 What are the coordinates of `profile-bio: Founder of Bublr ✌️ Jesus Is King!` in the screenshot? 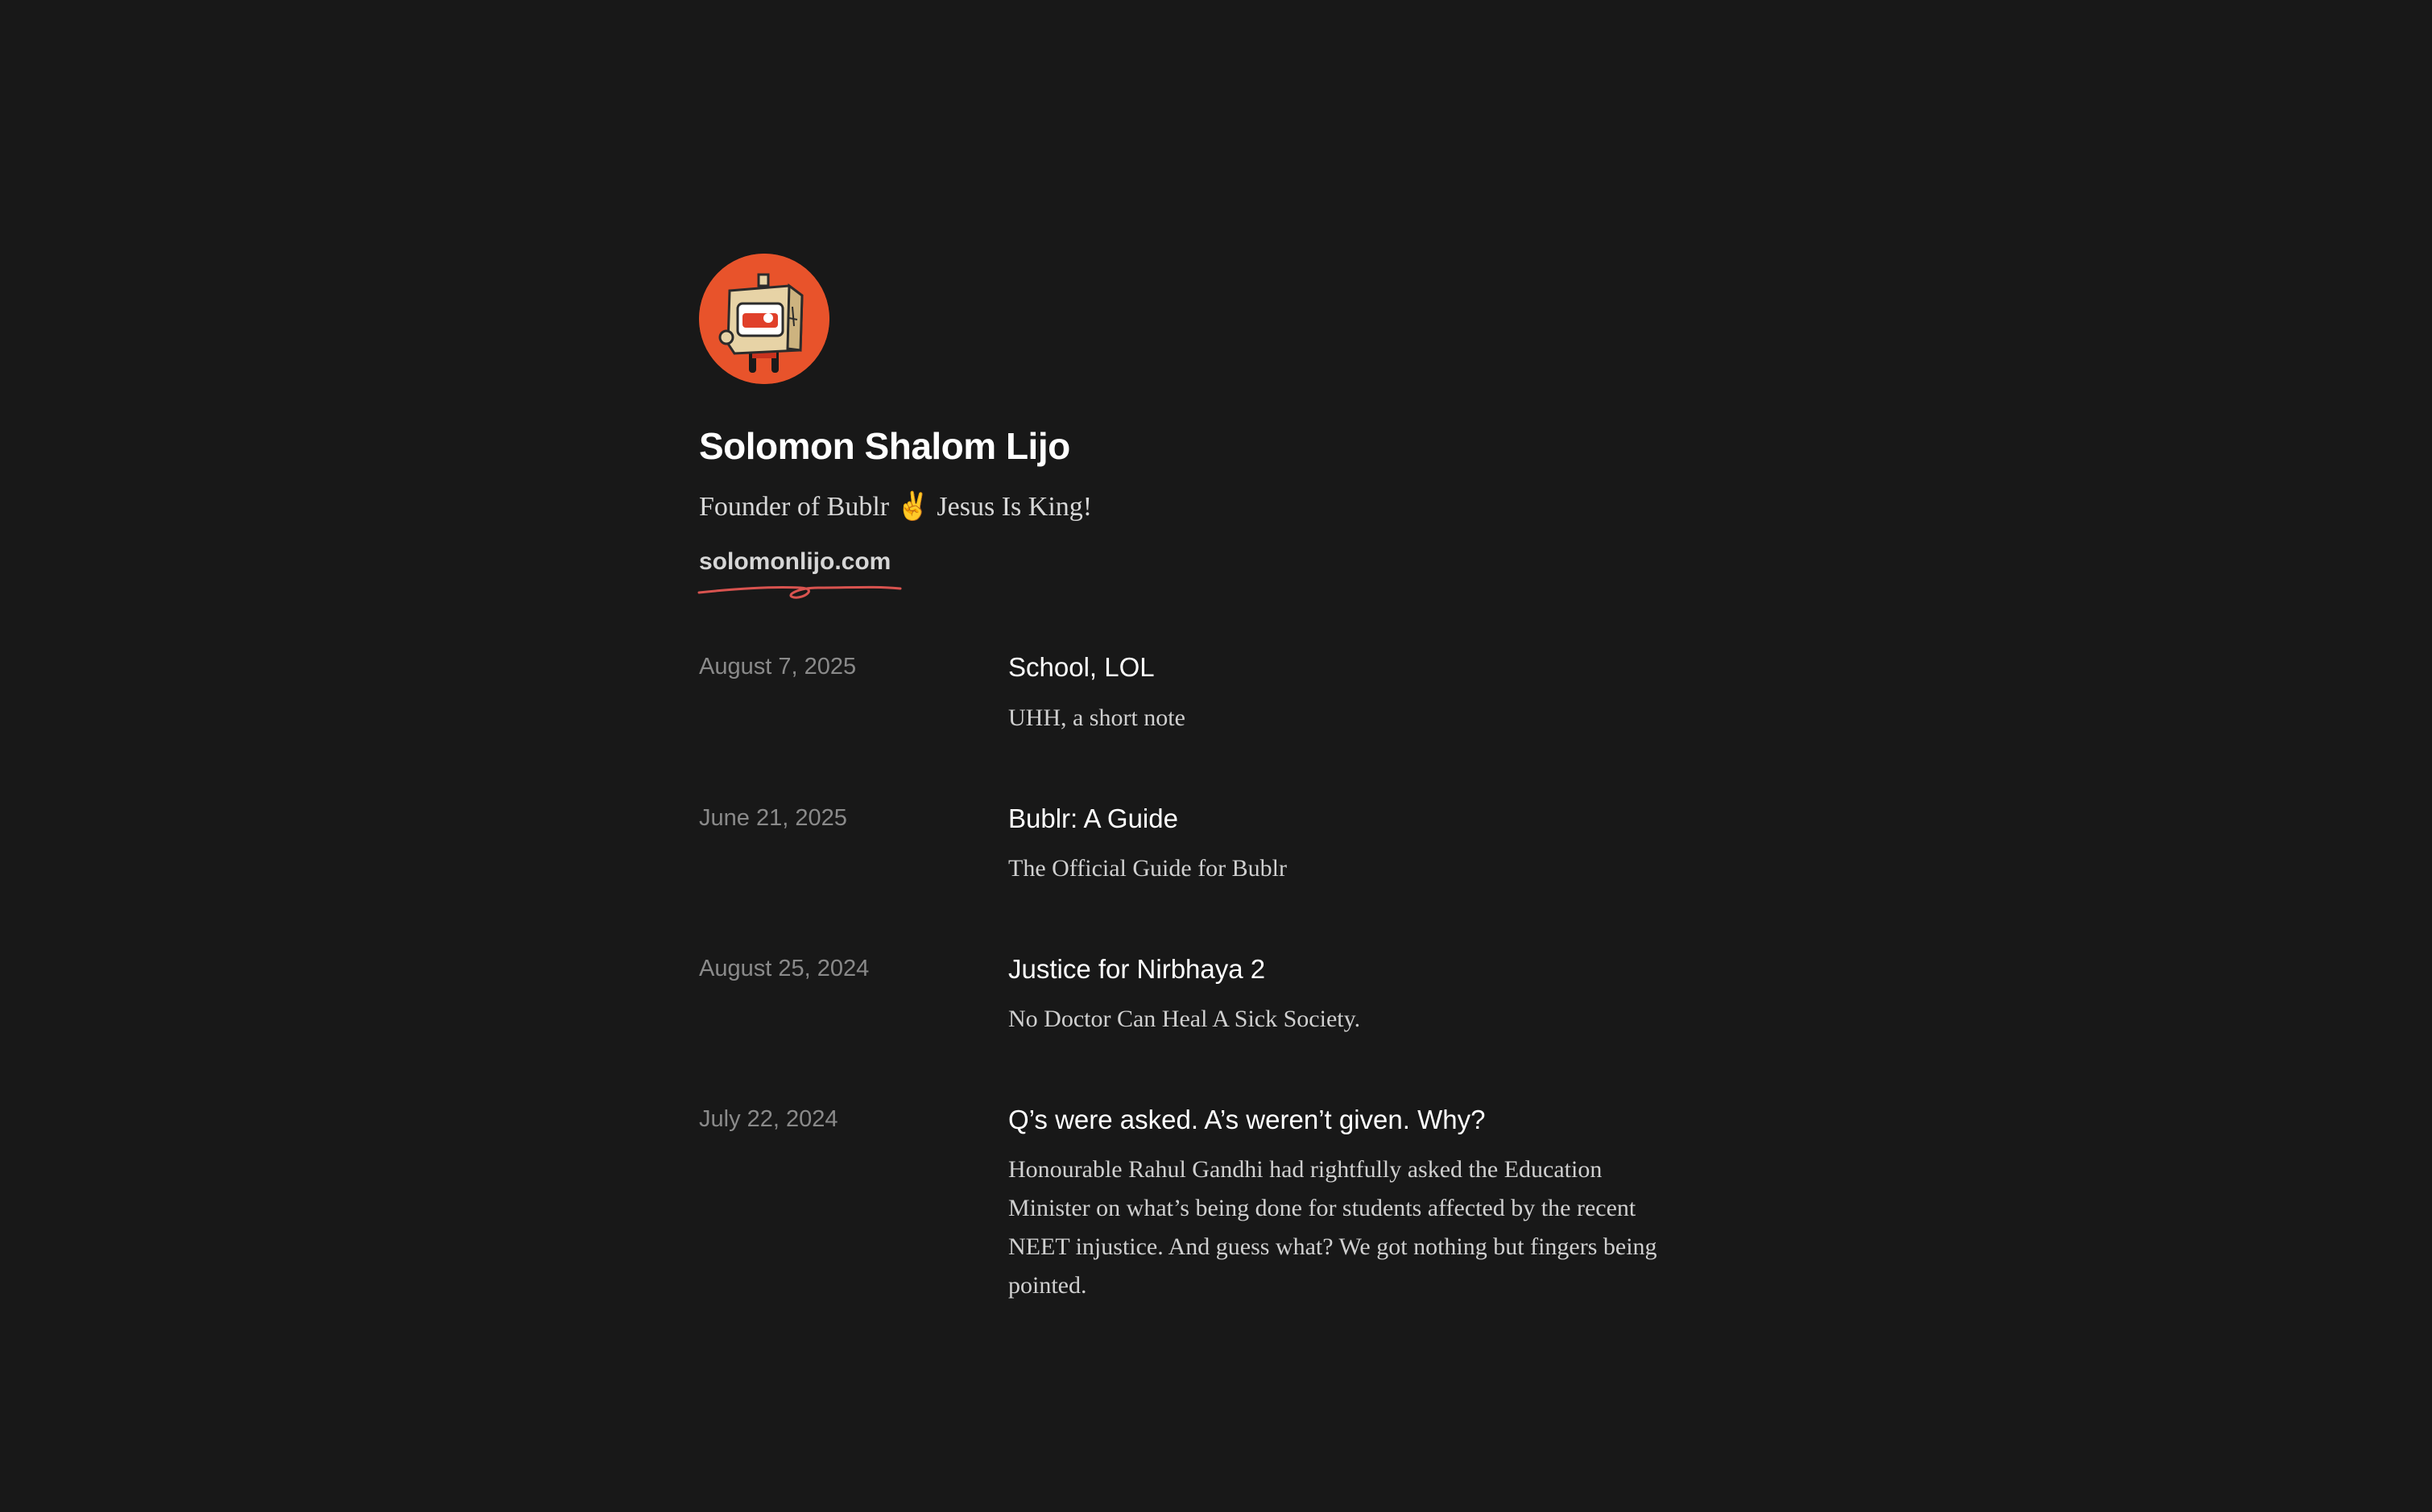 It's located at (896, 507).